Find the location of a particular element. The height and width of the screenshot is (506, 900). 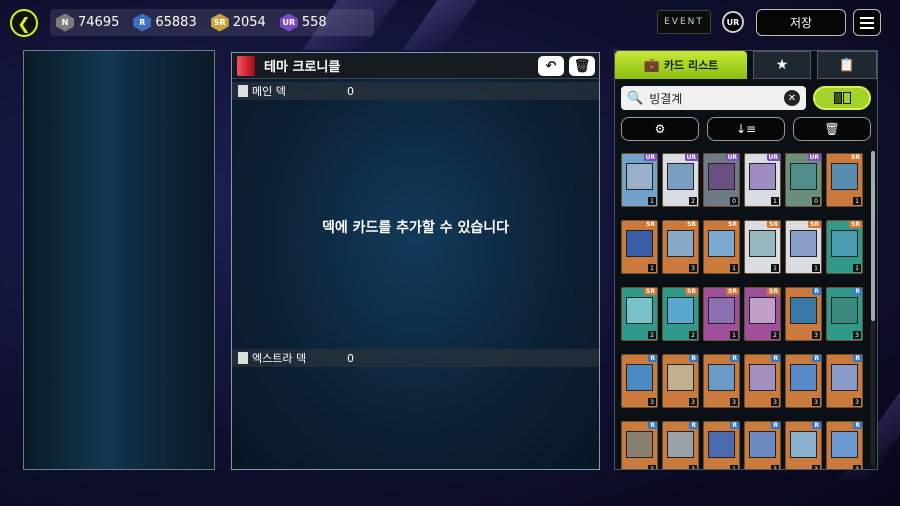

tab-favorites: ★ is located at coordinates (782, 65).